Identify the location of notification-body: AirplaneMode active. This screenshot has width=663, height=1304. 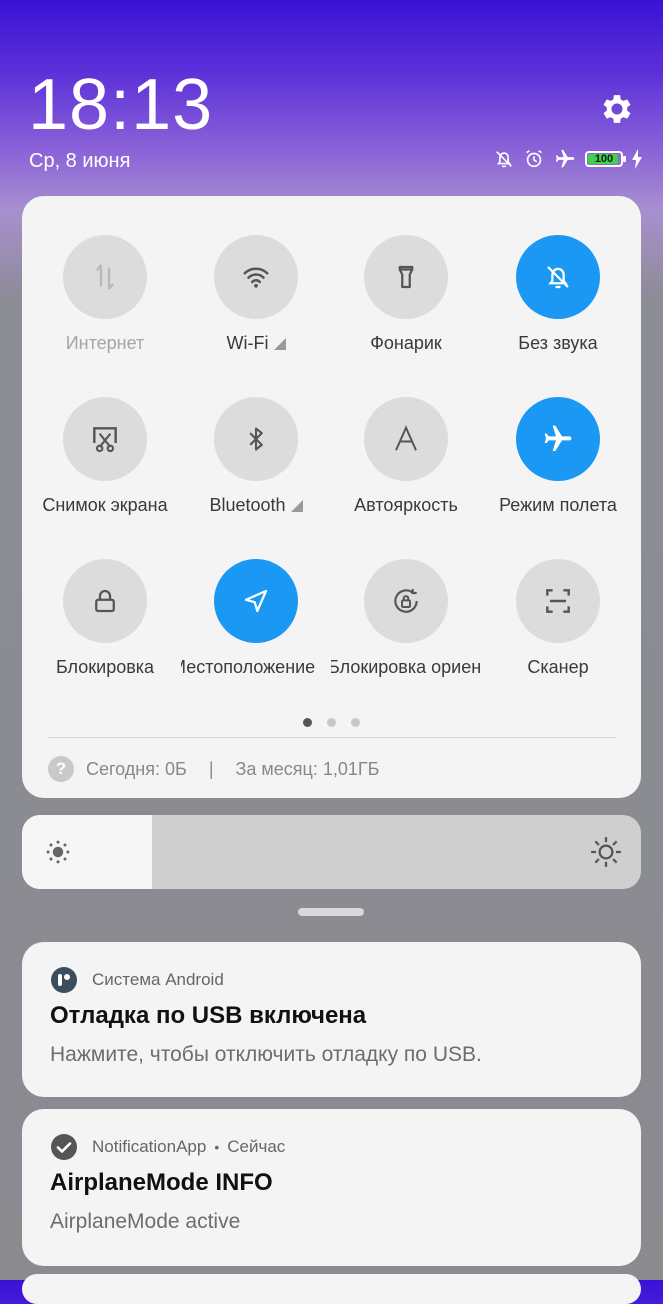
(145, 1221).